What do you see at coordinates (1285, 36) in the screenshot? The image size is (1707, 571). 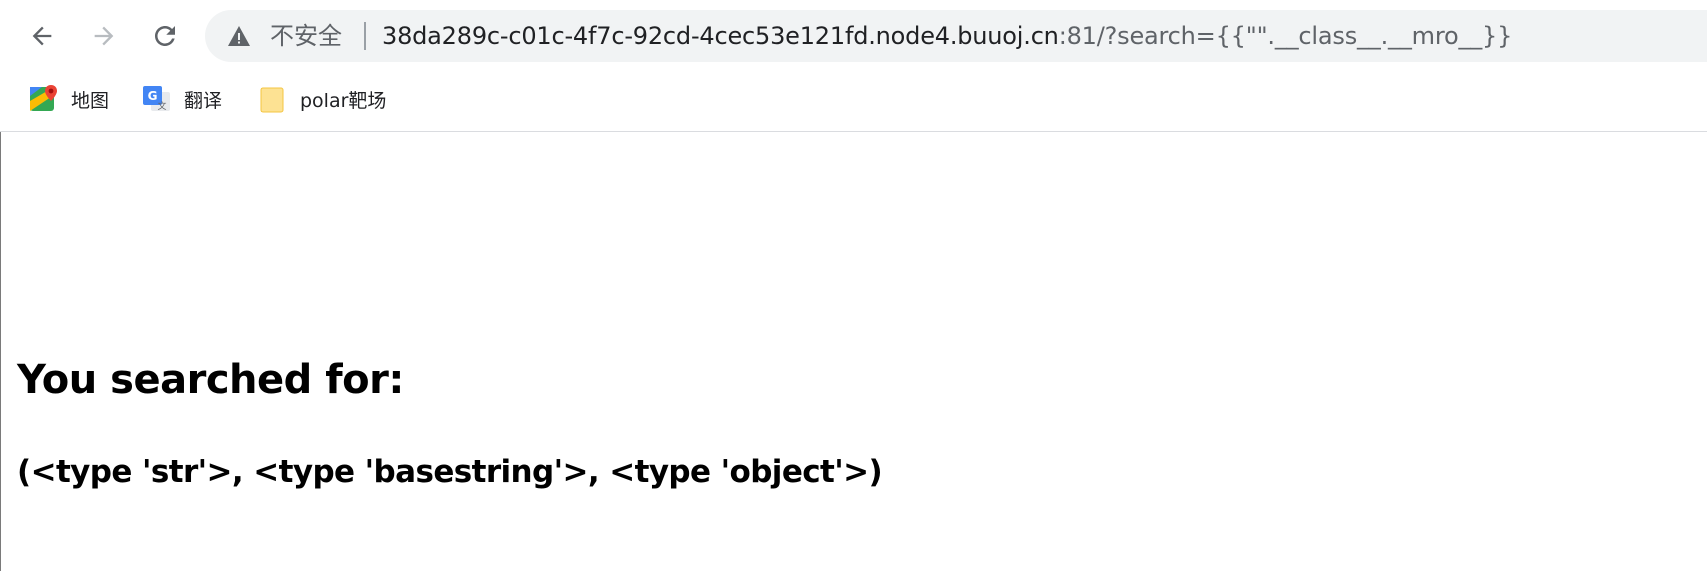 I see `url-path: :81/?search={{"".__class__.__mro__}}` at bounding box center [1285, 36].